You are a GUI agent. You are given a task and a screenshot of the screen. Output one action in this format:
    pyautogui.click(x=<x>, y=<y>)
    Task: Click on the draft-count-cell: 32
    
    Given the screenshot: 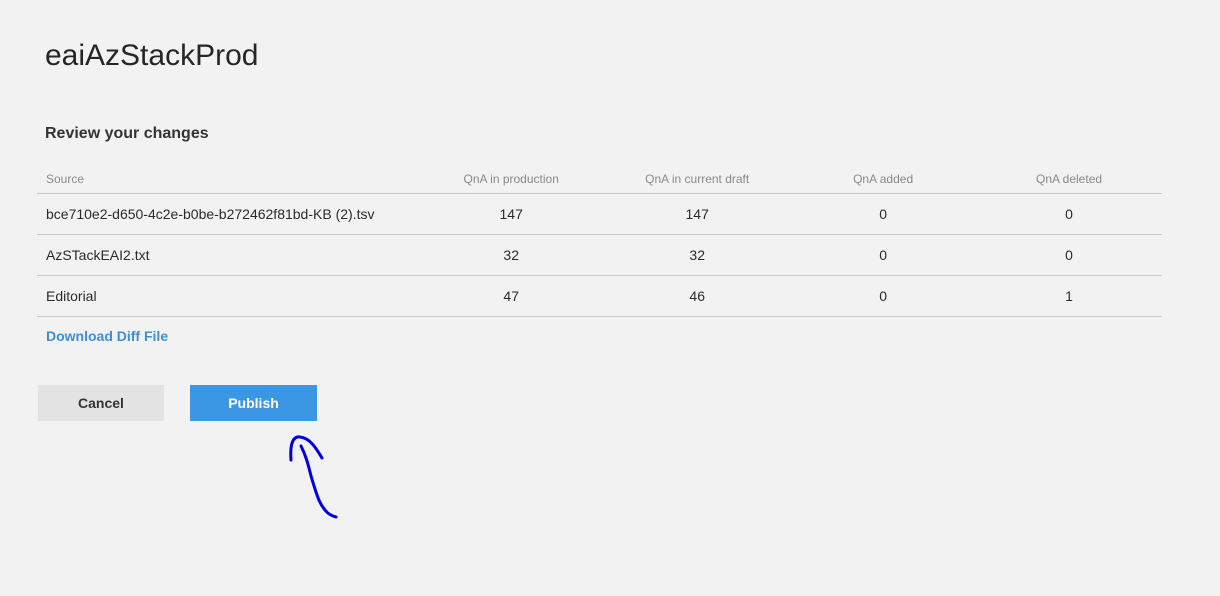 What is the action you would take?
    pyautogui.click(x=697, y=255)
    